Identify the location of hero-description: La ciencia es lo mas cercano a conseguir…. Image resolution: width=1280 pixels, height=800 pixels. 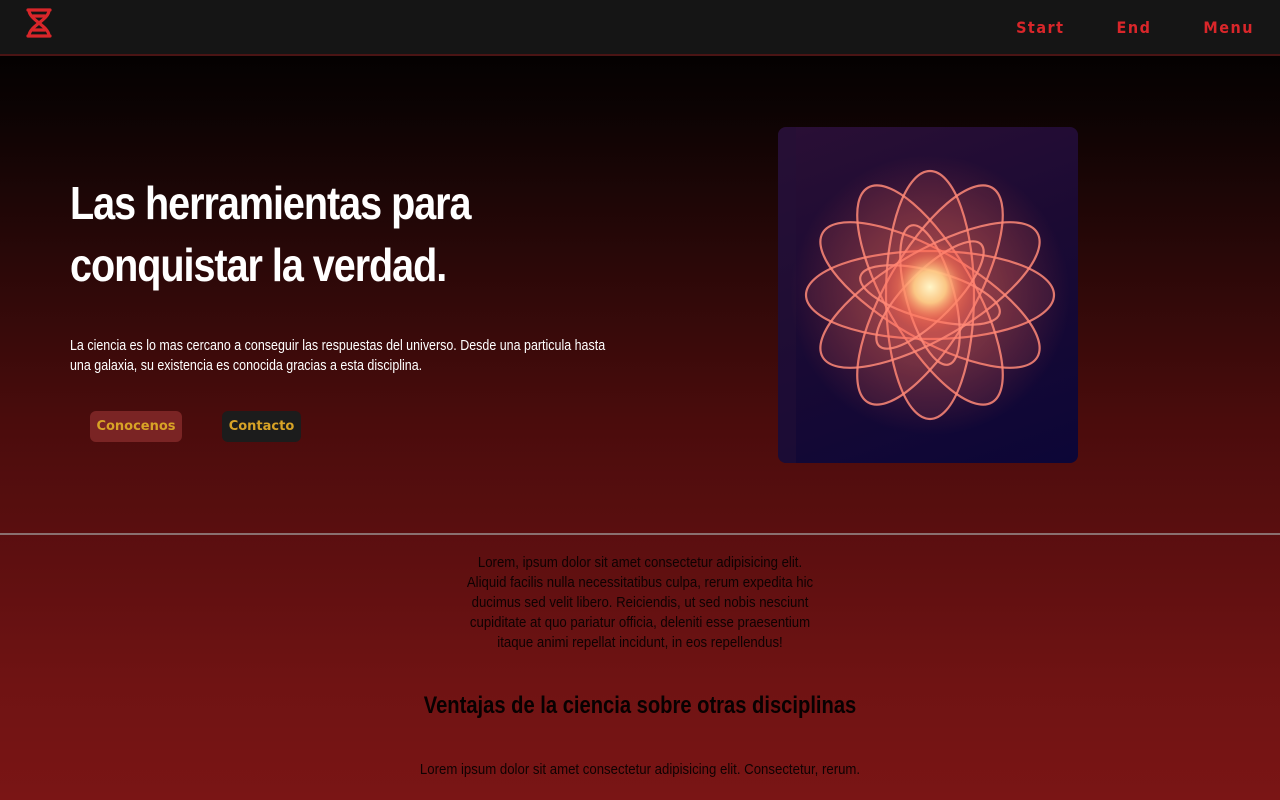
(338, 356).